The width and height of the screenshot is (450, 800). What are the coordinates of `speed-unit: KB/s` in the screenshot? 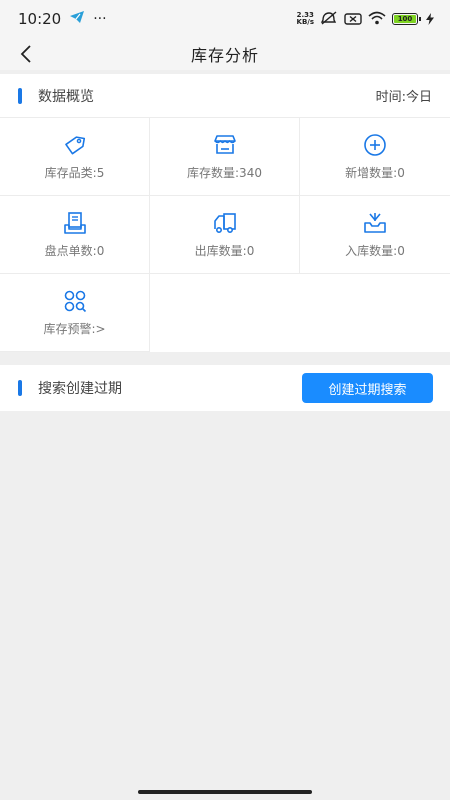 It's located at (305, 22).